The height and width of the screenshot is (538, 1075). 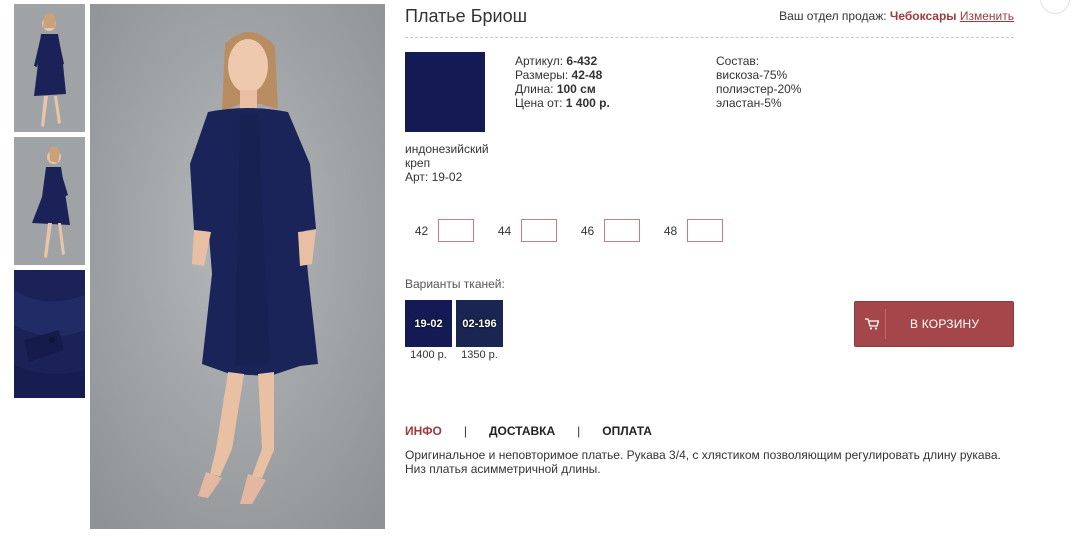 I want to click on spec-length: Длина: 100 см, so click(x=555, y=89).